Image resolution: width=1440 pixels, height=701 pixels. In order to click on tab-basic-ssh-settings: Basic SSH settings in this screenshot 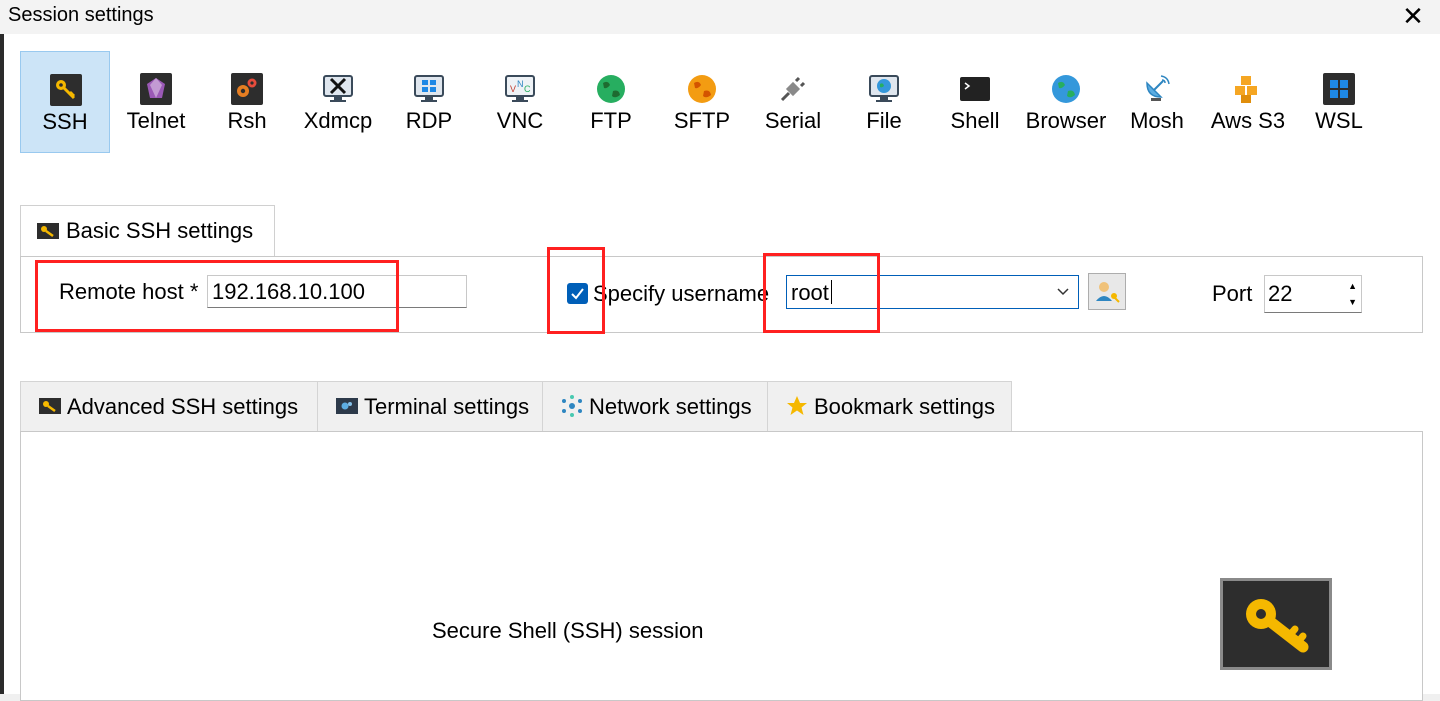, I will do `click(147, 231)`.